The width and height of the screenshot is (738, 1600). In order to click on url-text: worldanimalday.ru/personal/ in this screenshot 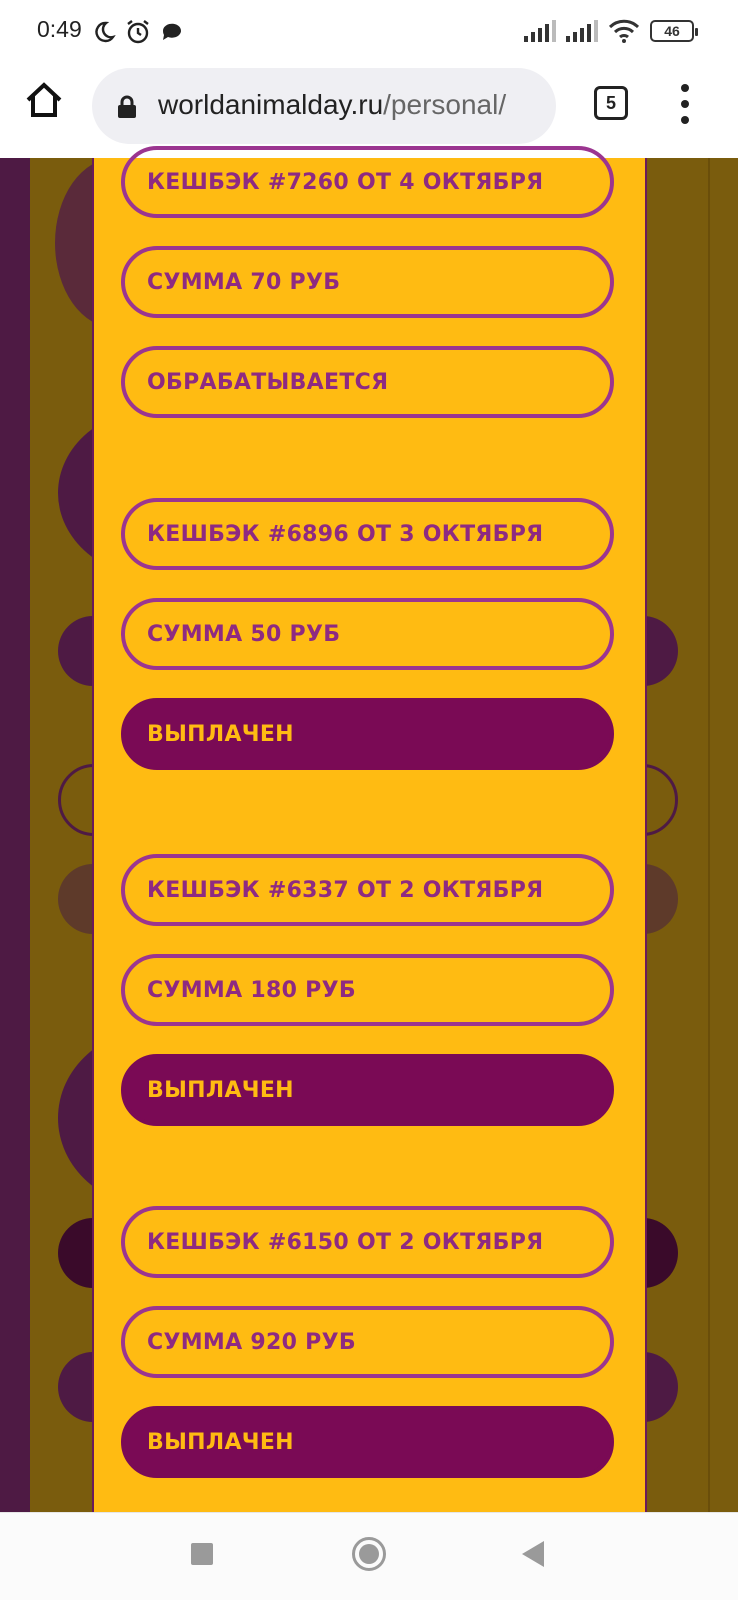, I will do `click(332, 105)`.